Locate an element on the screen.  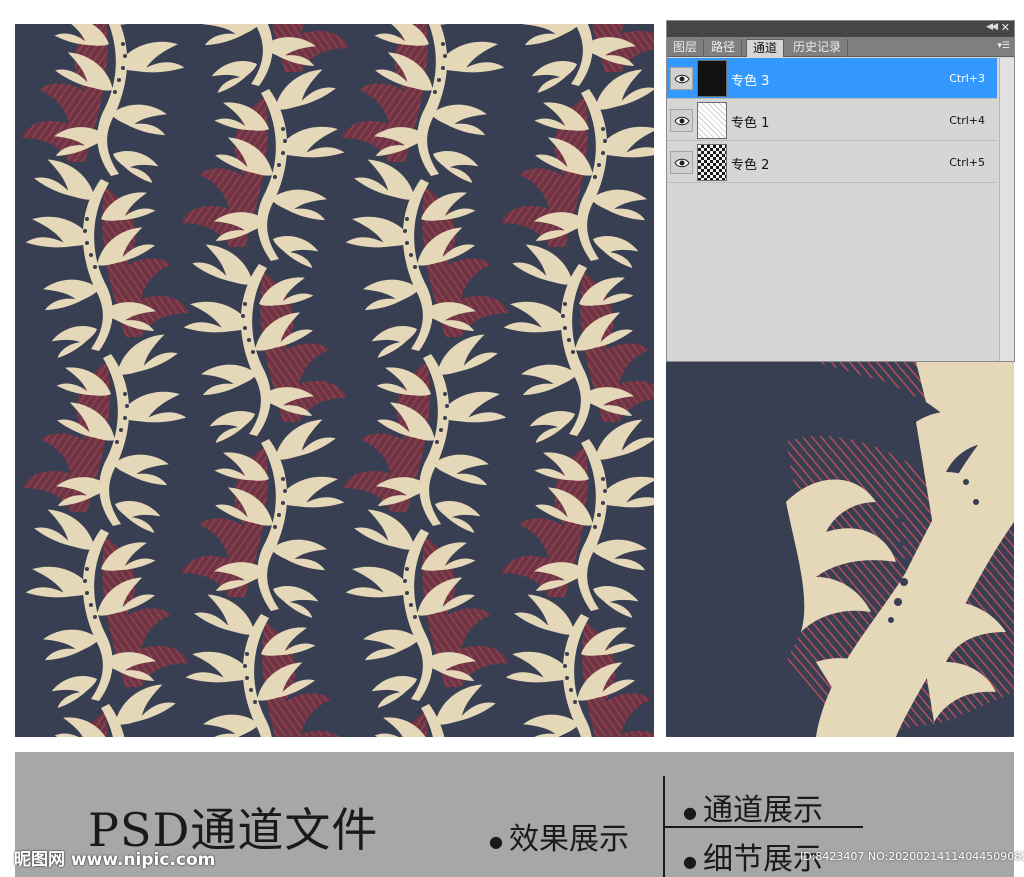
channel-name: 专色 1 is located at coordinates (750, 123).